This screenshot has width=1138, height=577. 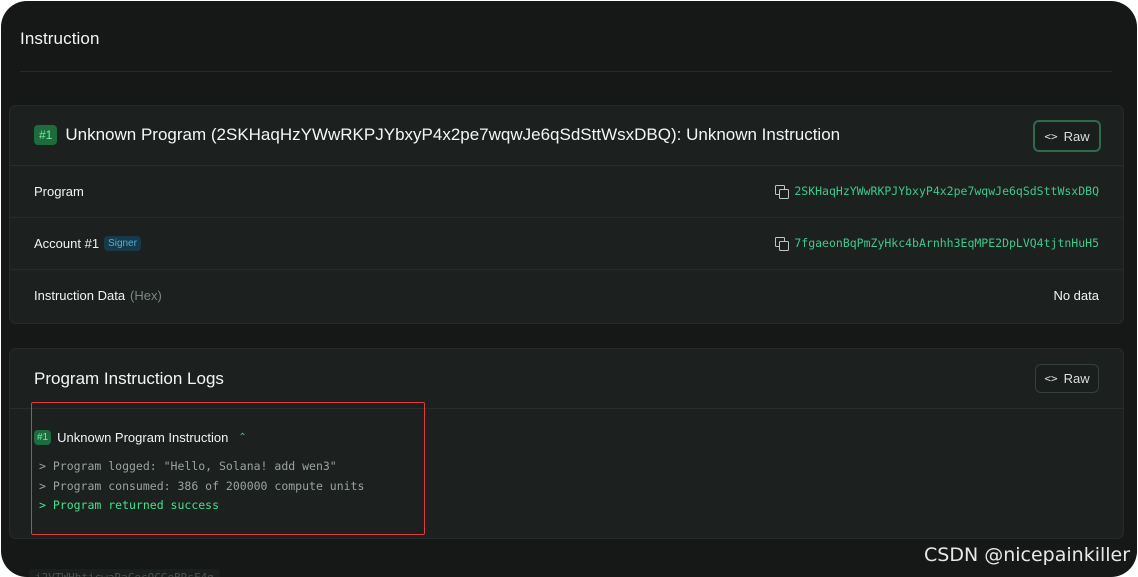 What do you see at coordinates (129, 505) in the screenshot?
I see `log-line-success: > Program returned success` at bounding box center [129, 505].